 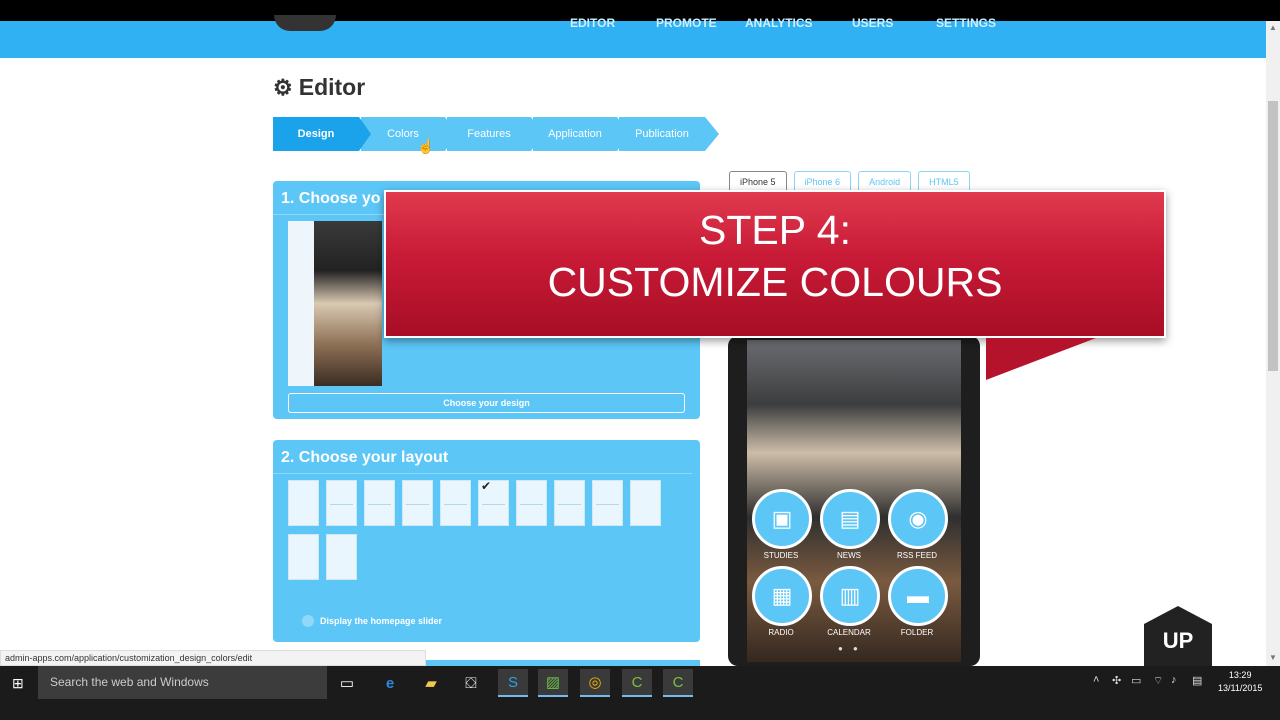 I want to click on homepage-slider-label: Display the homepage slider, so click(x=381, y=621).